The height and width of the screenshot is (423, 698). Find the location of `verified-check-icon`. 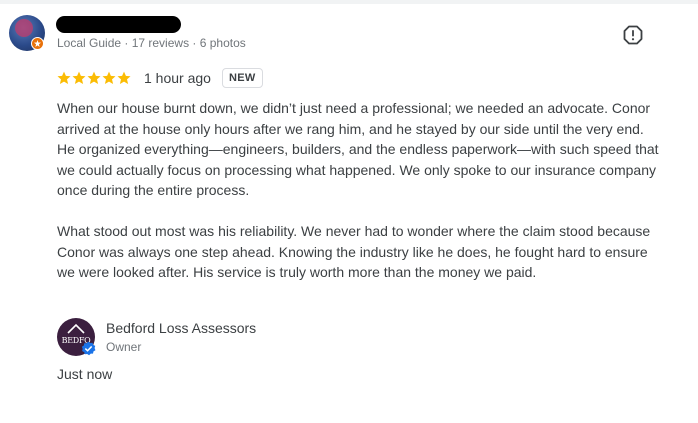

verified-check-icon is located at coordinates (88, 348).